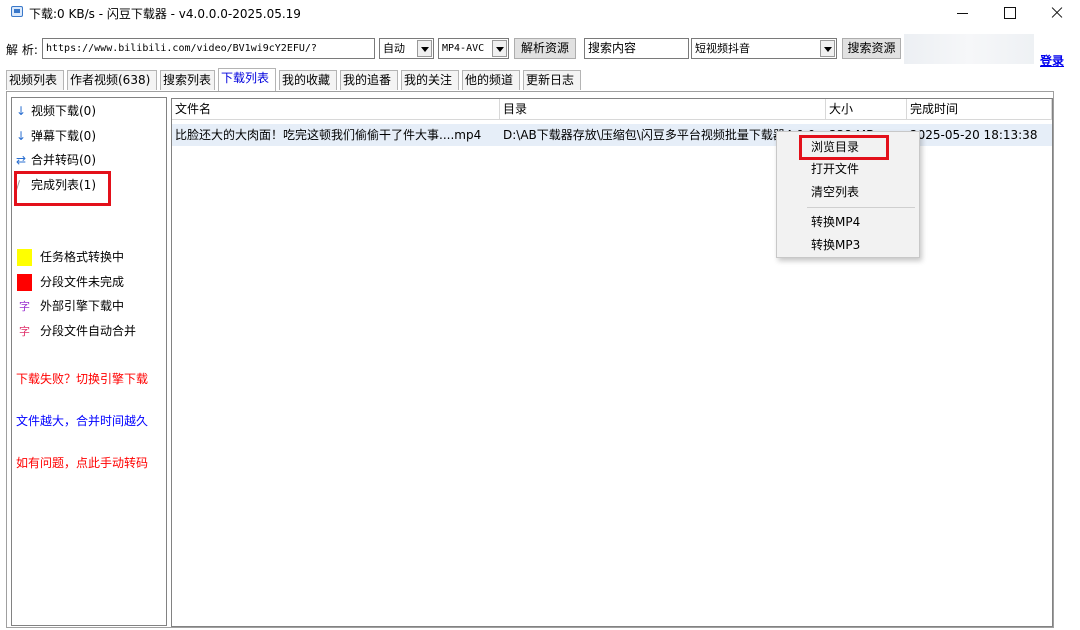 Image resolution: width=1080 pixels, height=630 pixels. Describe the element at coordinates (663, 109) in the screenshot. I see `column-header-directory: 目录` at that location.